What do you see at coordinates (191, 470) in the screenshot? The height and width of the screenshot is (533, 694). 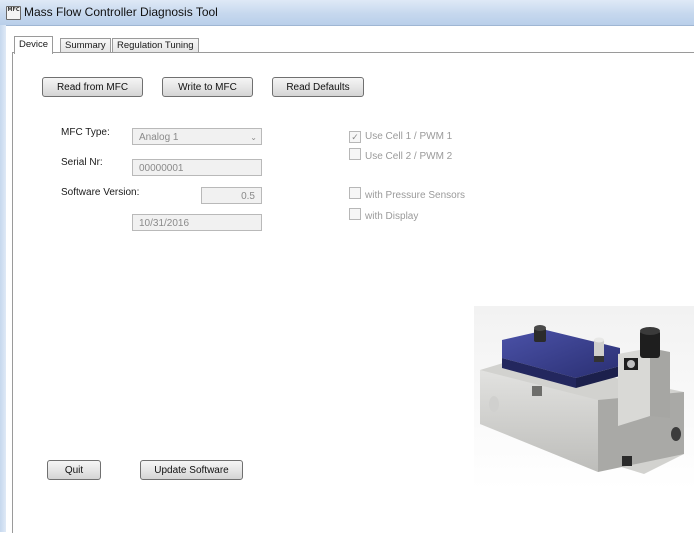 I see `update-software-button: Update Software` at bounding box center [191, 470].